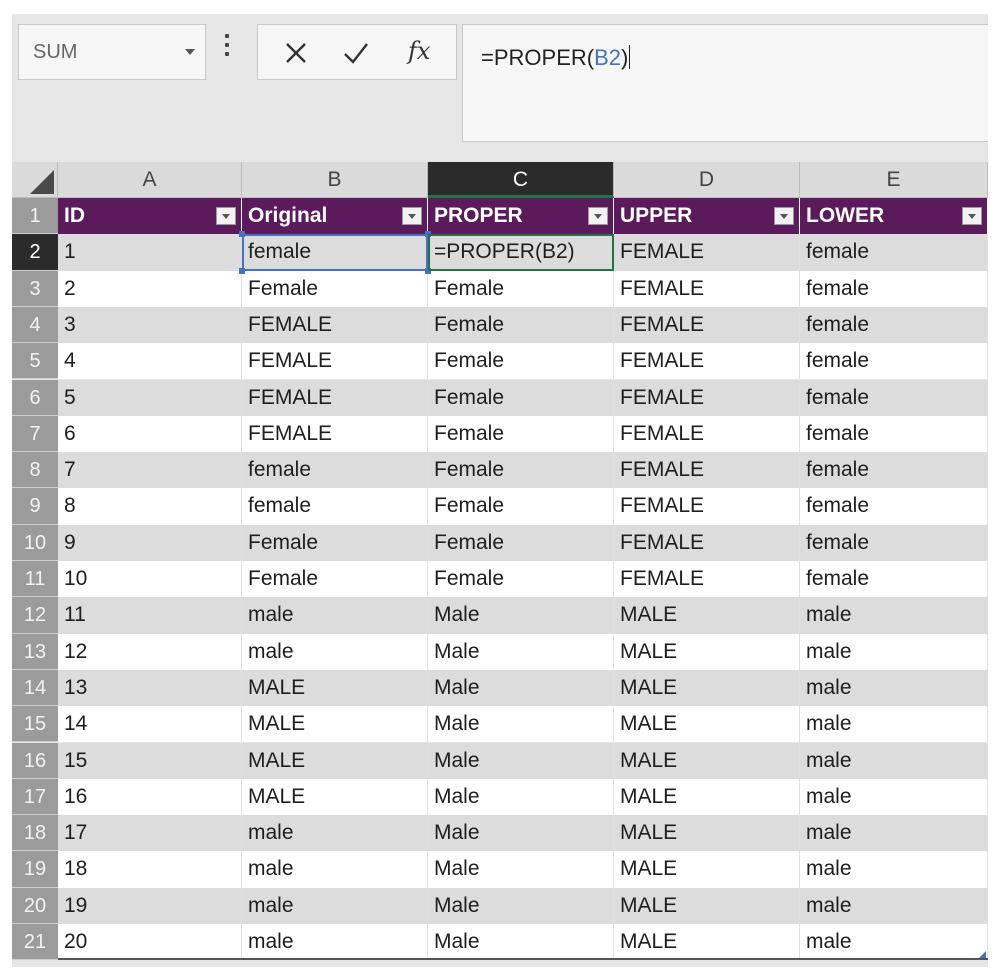 This screenshot has height=979, width=1000. Describe the element at coordinates (35, 615) in the screenshot. I see `row-header-12: 12` at that location.